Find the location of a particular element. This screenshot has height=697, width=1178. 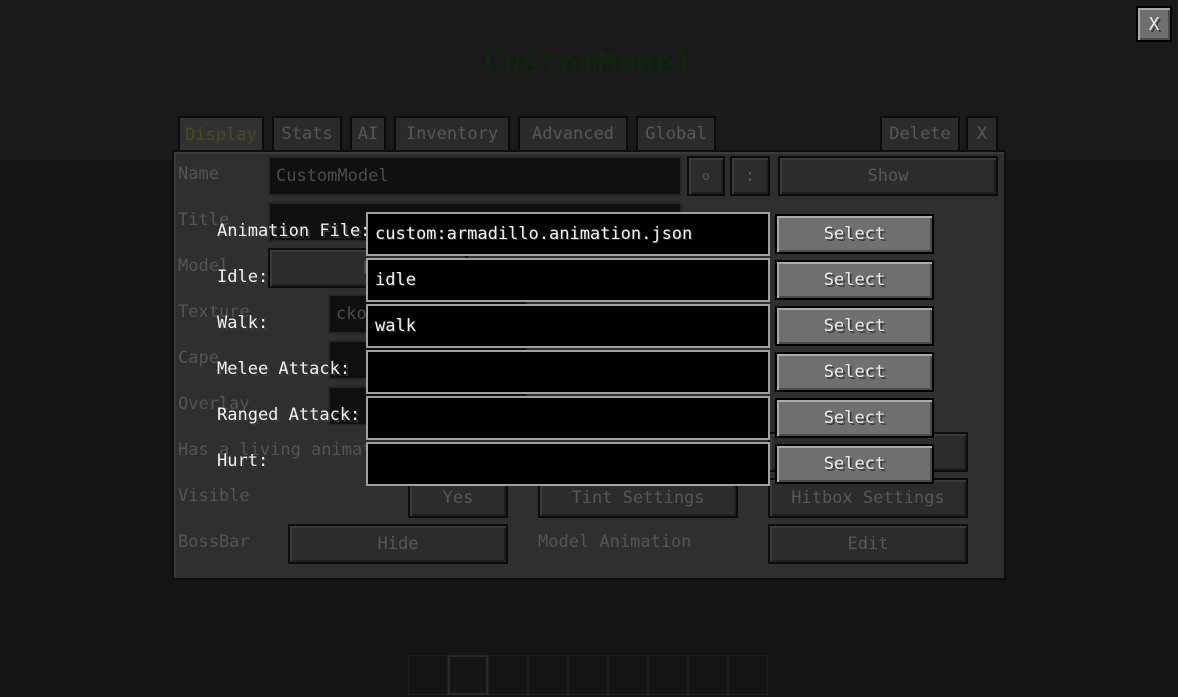

cape-label: Cape is located at coordinates (198, 358).